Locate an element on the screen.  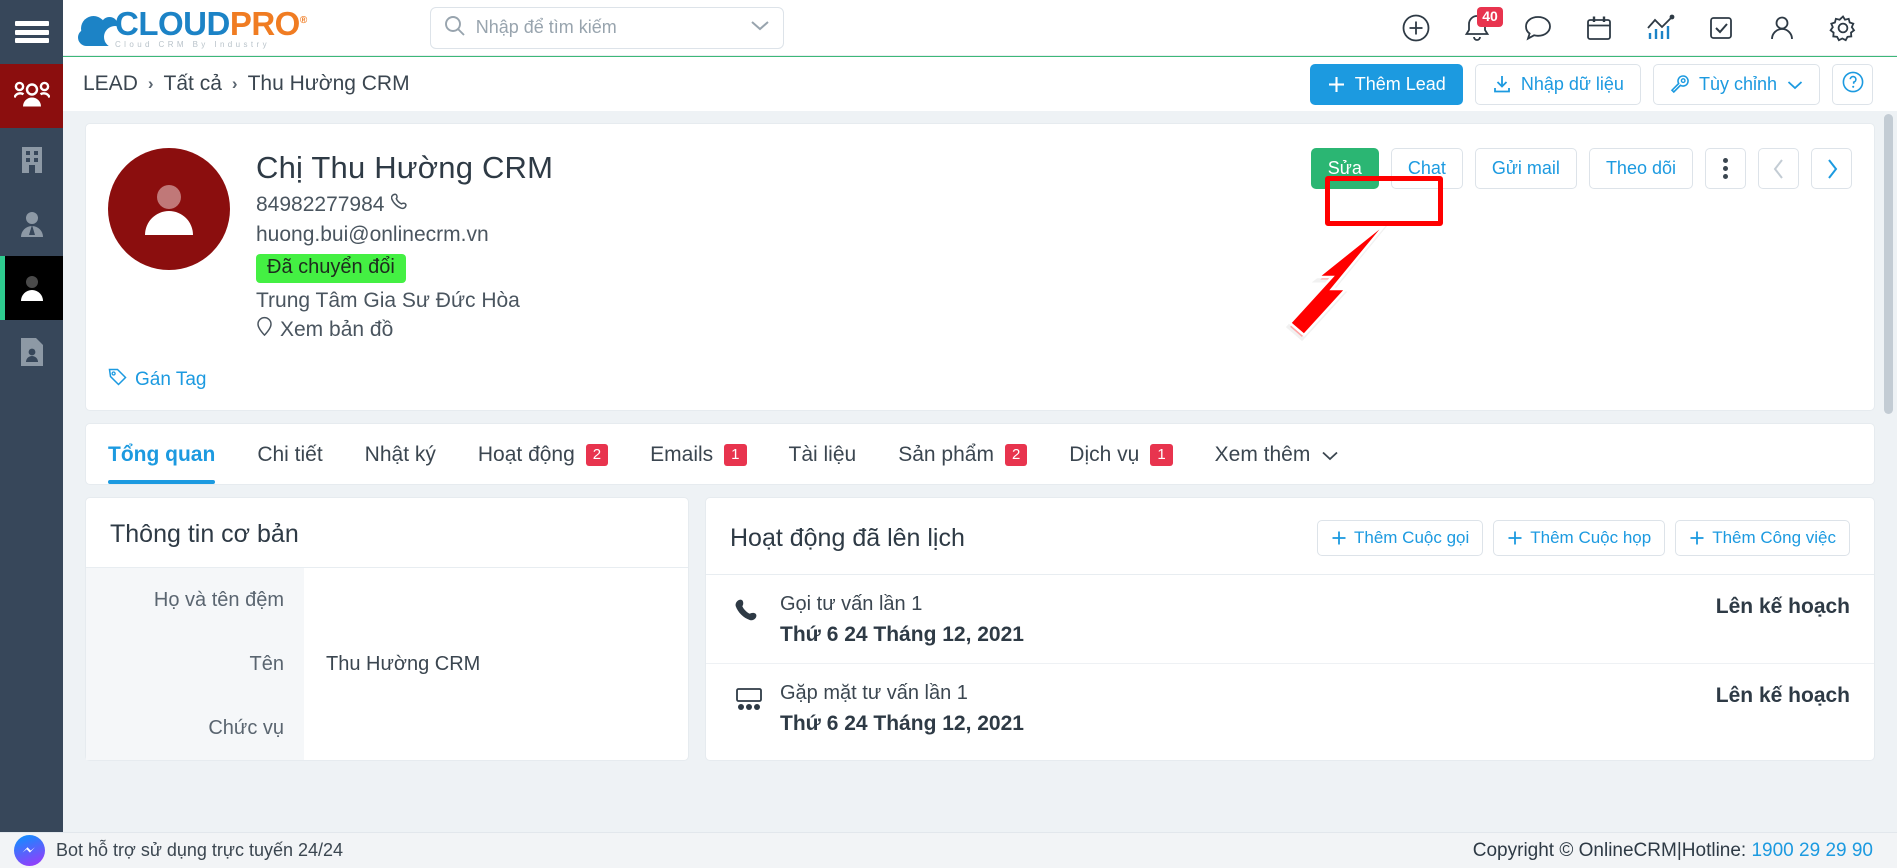
follow-button: Theo dõi is located at coordinates (1640, 168).